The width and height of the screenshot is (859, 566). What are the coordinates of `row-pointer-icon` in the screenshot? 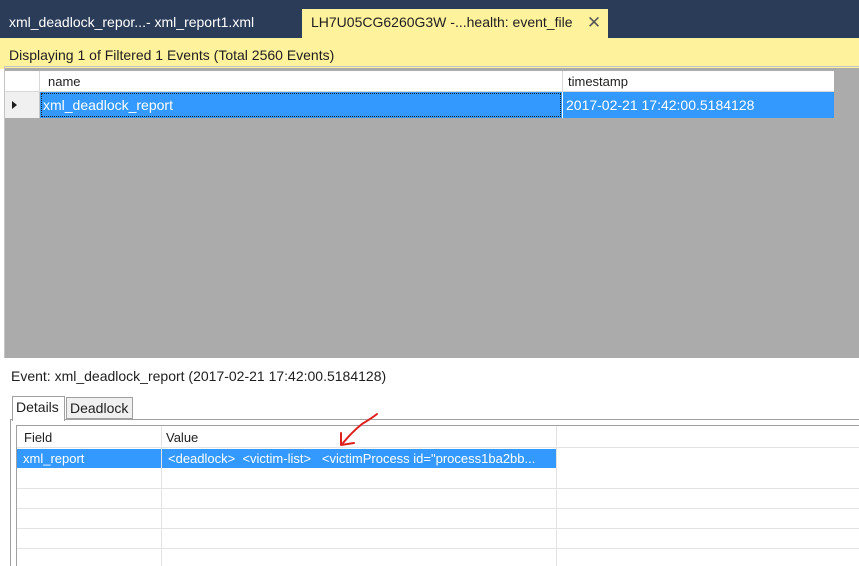 It's located at (14, 105).